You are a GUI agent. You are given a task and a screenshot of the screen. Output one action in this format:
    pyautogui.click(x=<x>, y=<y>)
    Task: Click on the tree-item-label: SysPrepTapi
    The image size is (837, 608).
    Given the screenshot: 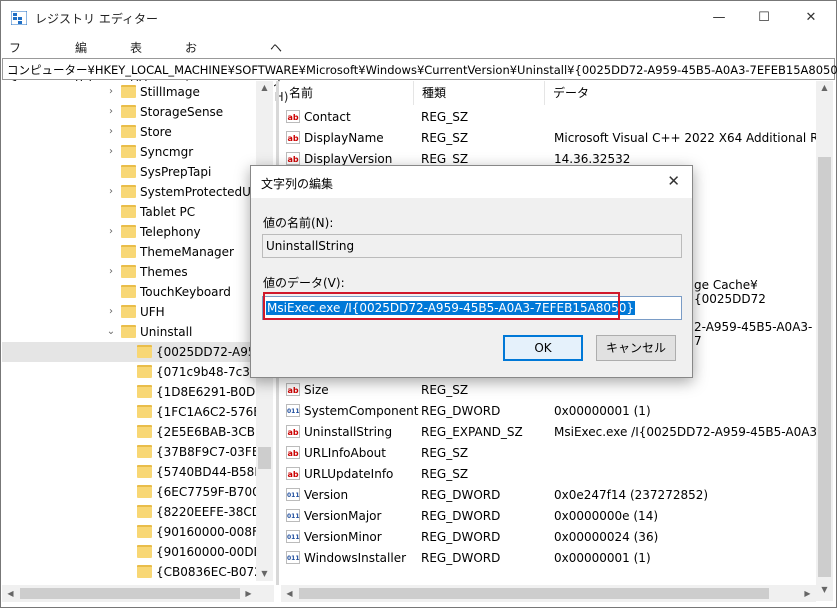 What is the action you would take?
    pyautogui.click(x=176, y=172)
    